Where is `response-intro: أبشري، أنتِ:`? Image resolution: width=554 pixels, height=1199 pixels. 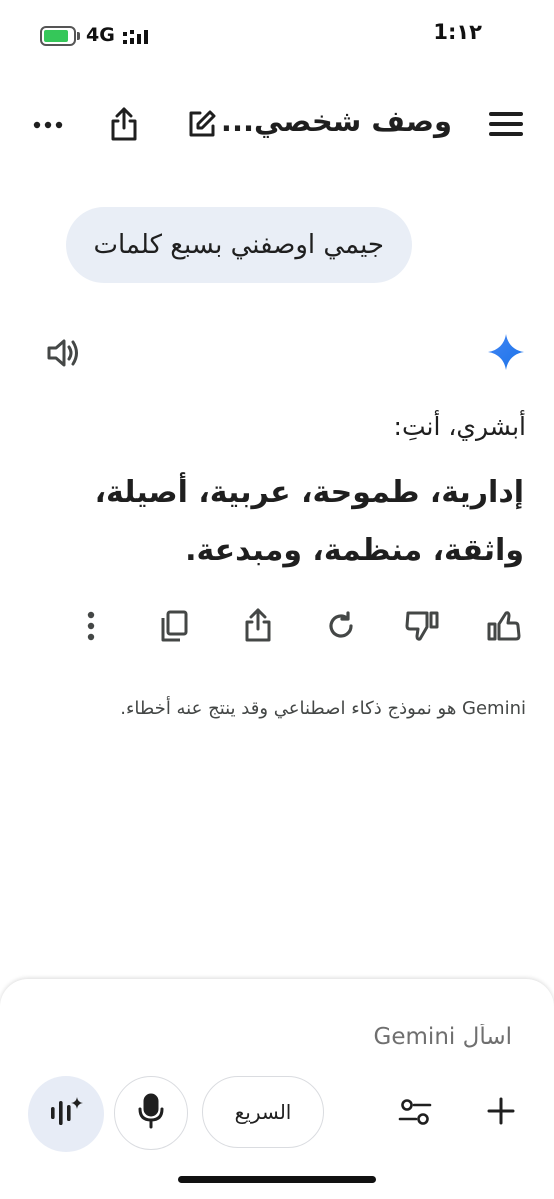 response-intro: أبشري، أنتِ: is located at coordinates (459, 426).